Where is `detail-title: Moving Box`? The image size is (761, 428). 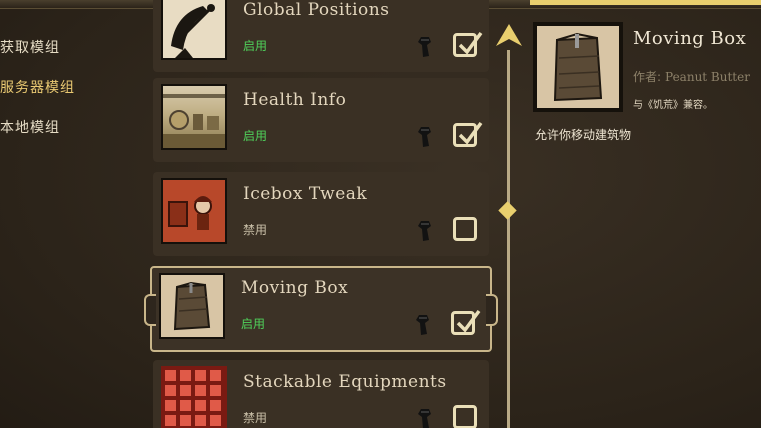
detail-title: Moving Box is located at coordinates (690, 38).